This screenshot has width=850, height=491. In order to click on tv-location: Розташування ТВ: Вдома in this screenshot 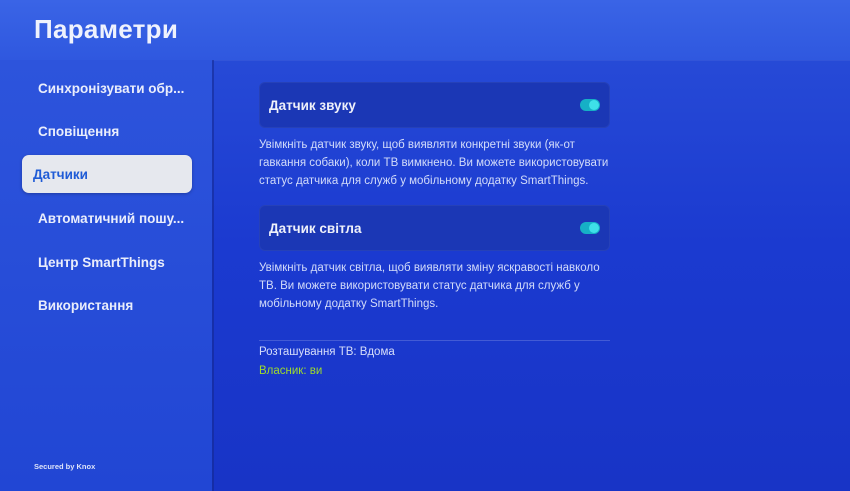, I will do `click(327, 352)`.